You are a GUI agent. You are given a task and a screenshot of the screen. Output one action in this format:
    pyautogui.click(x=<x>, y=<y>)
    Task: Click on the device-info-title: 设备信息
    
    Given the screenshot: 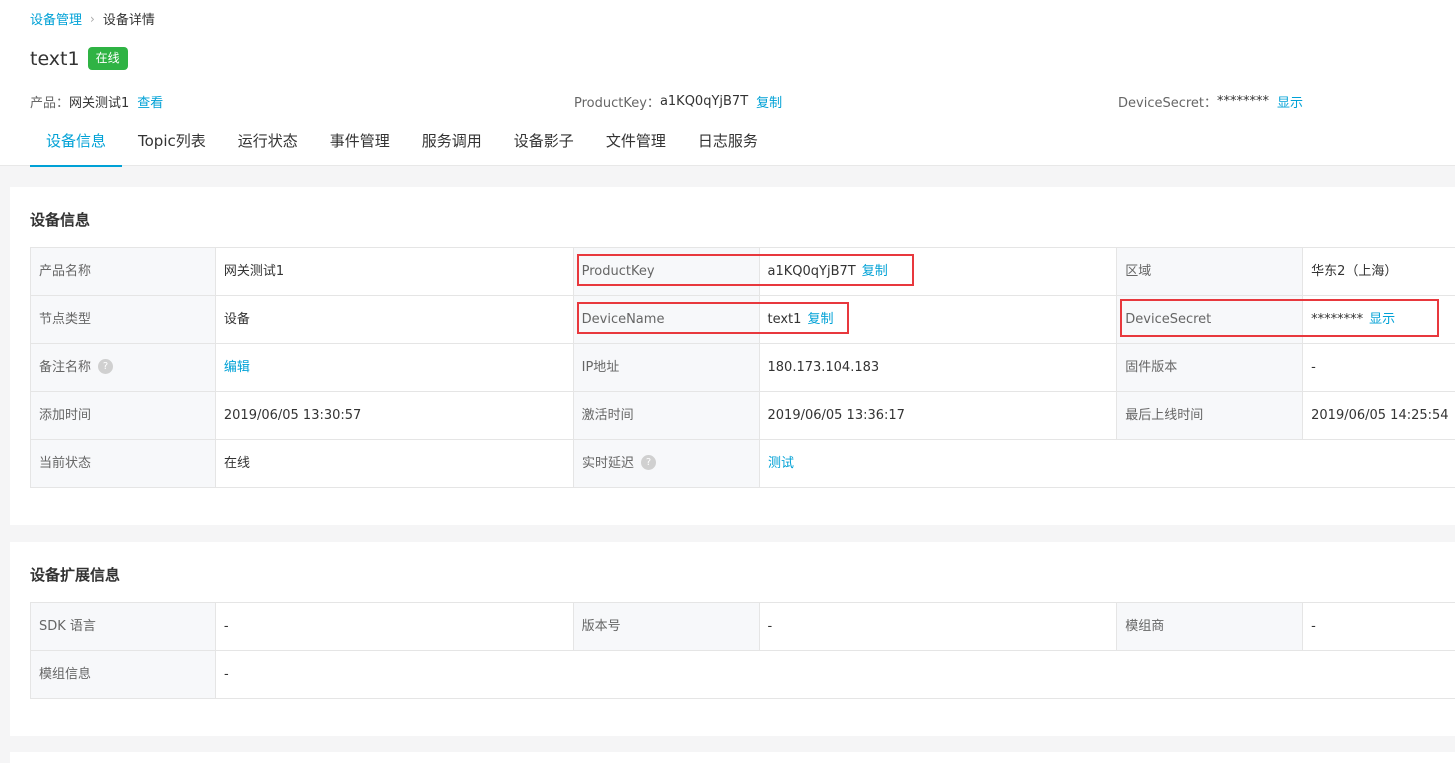 What is the action you would take?
    pyautogui.click(x=60, y=220)
    